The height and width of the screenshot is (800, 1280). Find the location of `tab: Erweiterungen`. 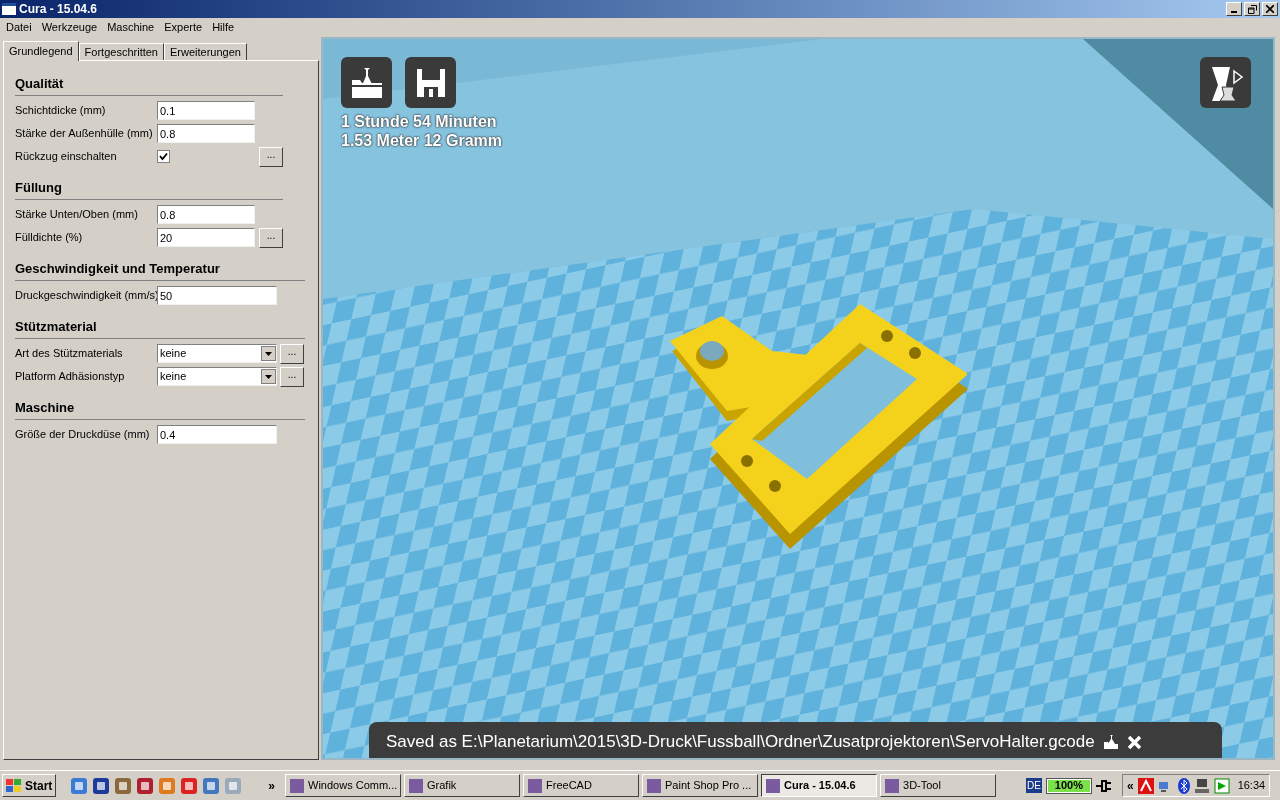

tab: Erweiterungen is located at coordinates (205, 51).